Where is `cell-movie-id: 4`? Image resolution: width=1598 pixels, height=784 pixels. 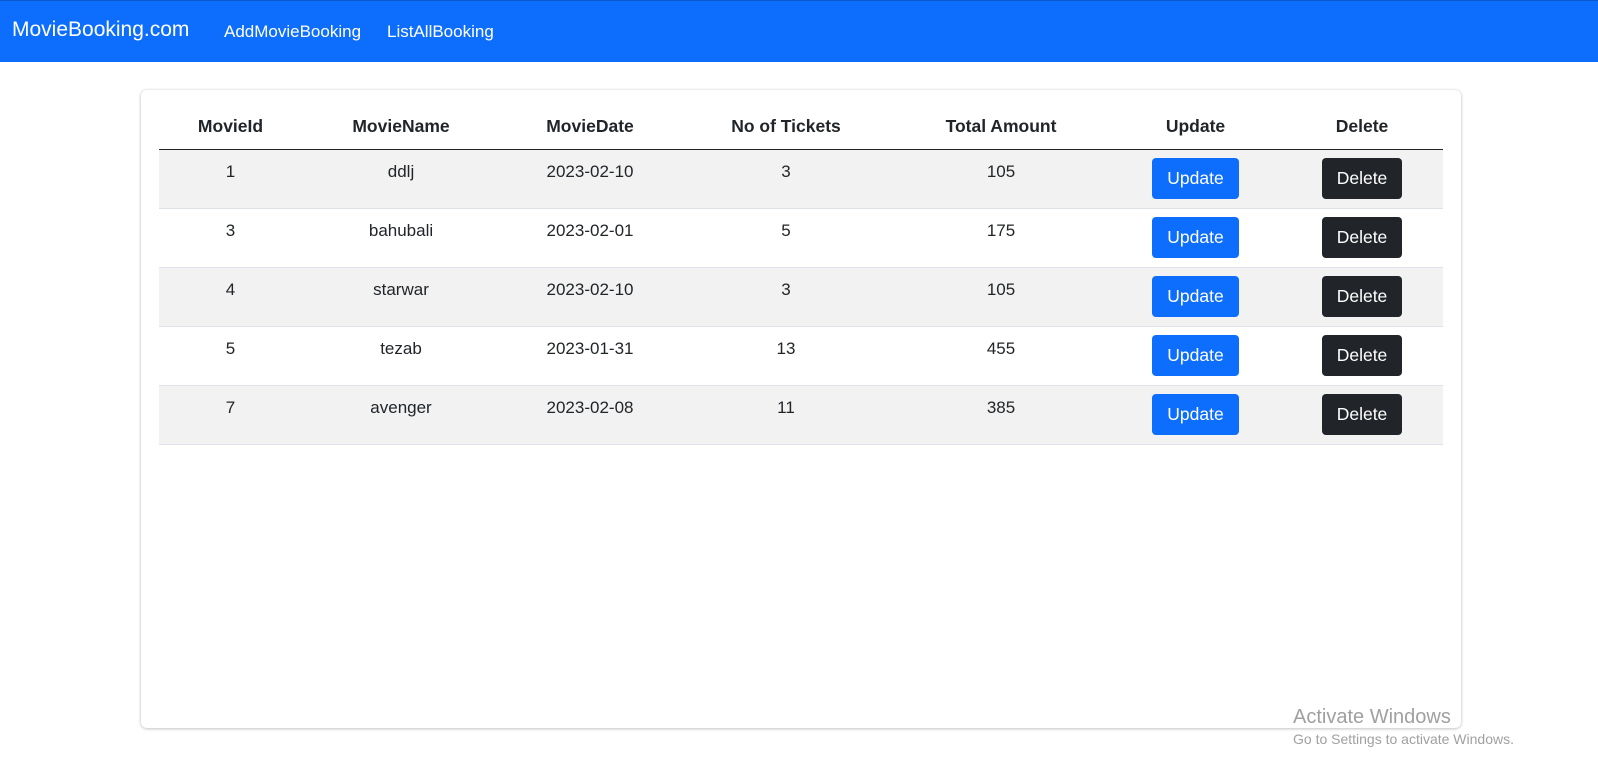
cell-movie-id: 4 is located at coordinates (230, 297).